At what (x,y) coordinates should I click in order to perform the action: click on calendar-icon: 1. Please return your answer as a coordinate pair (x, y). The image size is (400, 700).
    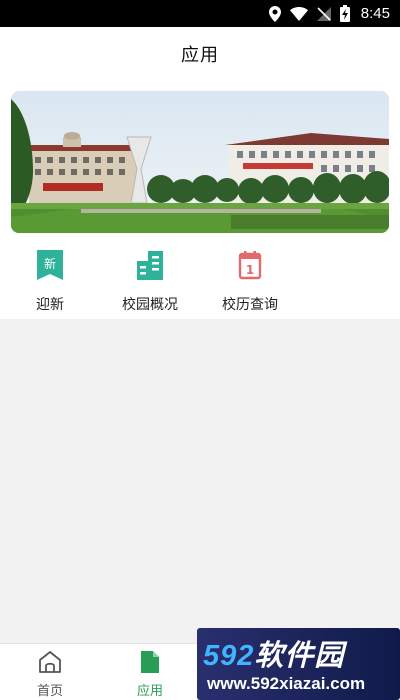
    Looking at the image, I should click on (250, 265).